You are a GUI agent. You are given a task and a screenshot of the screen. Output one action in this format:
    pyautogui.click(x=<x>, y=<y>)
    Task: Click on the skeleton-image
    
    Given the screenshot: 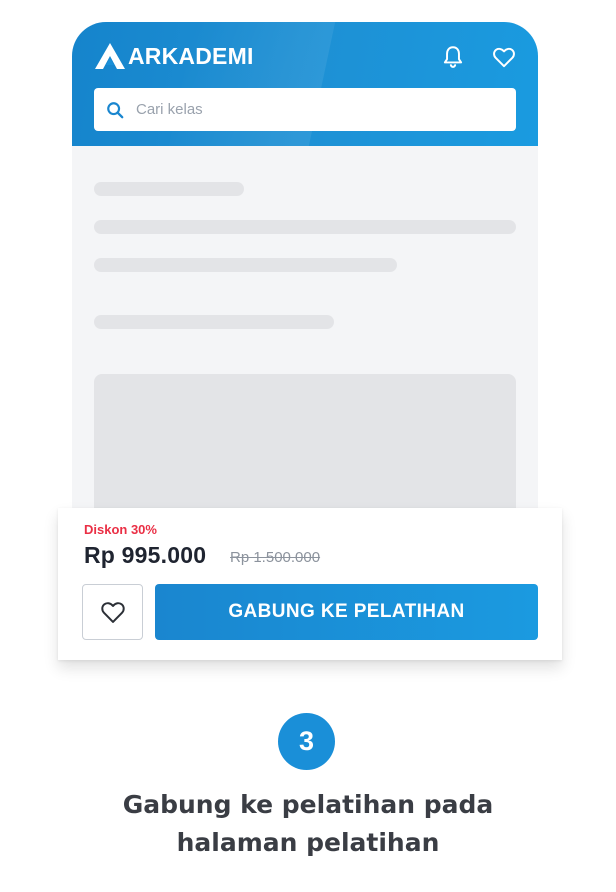 What is the action you would take?
    pyautogui.click(x=305, y=448)
    